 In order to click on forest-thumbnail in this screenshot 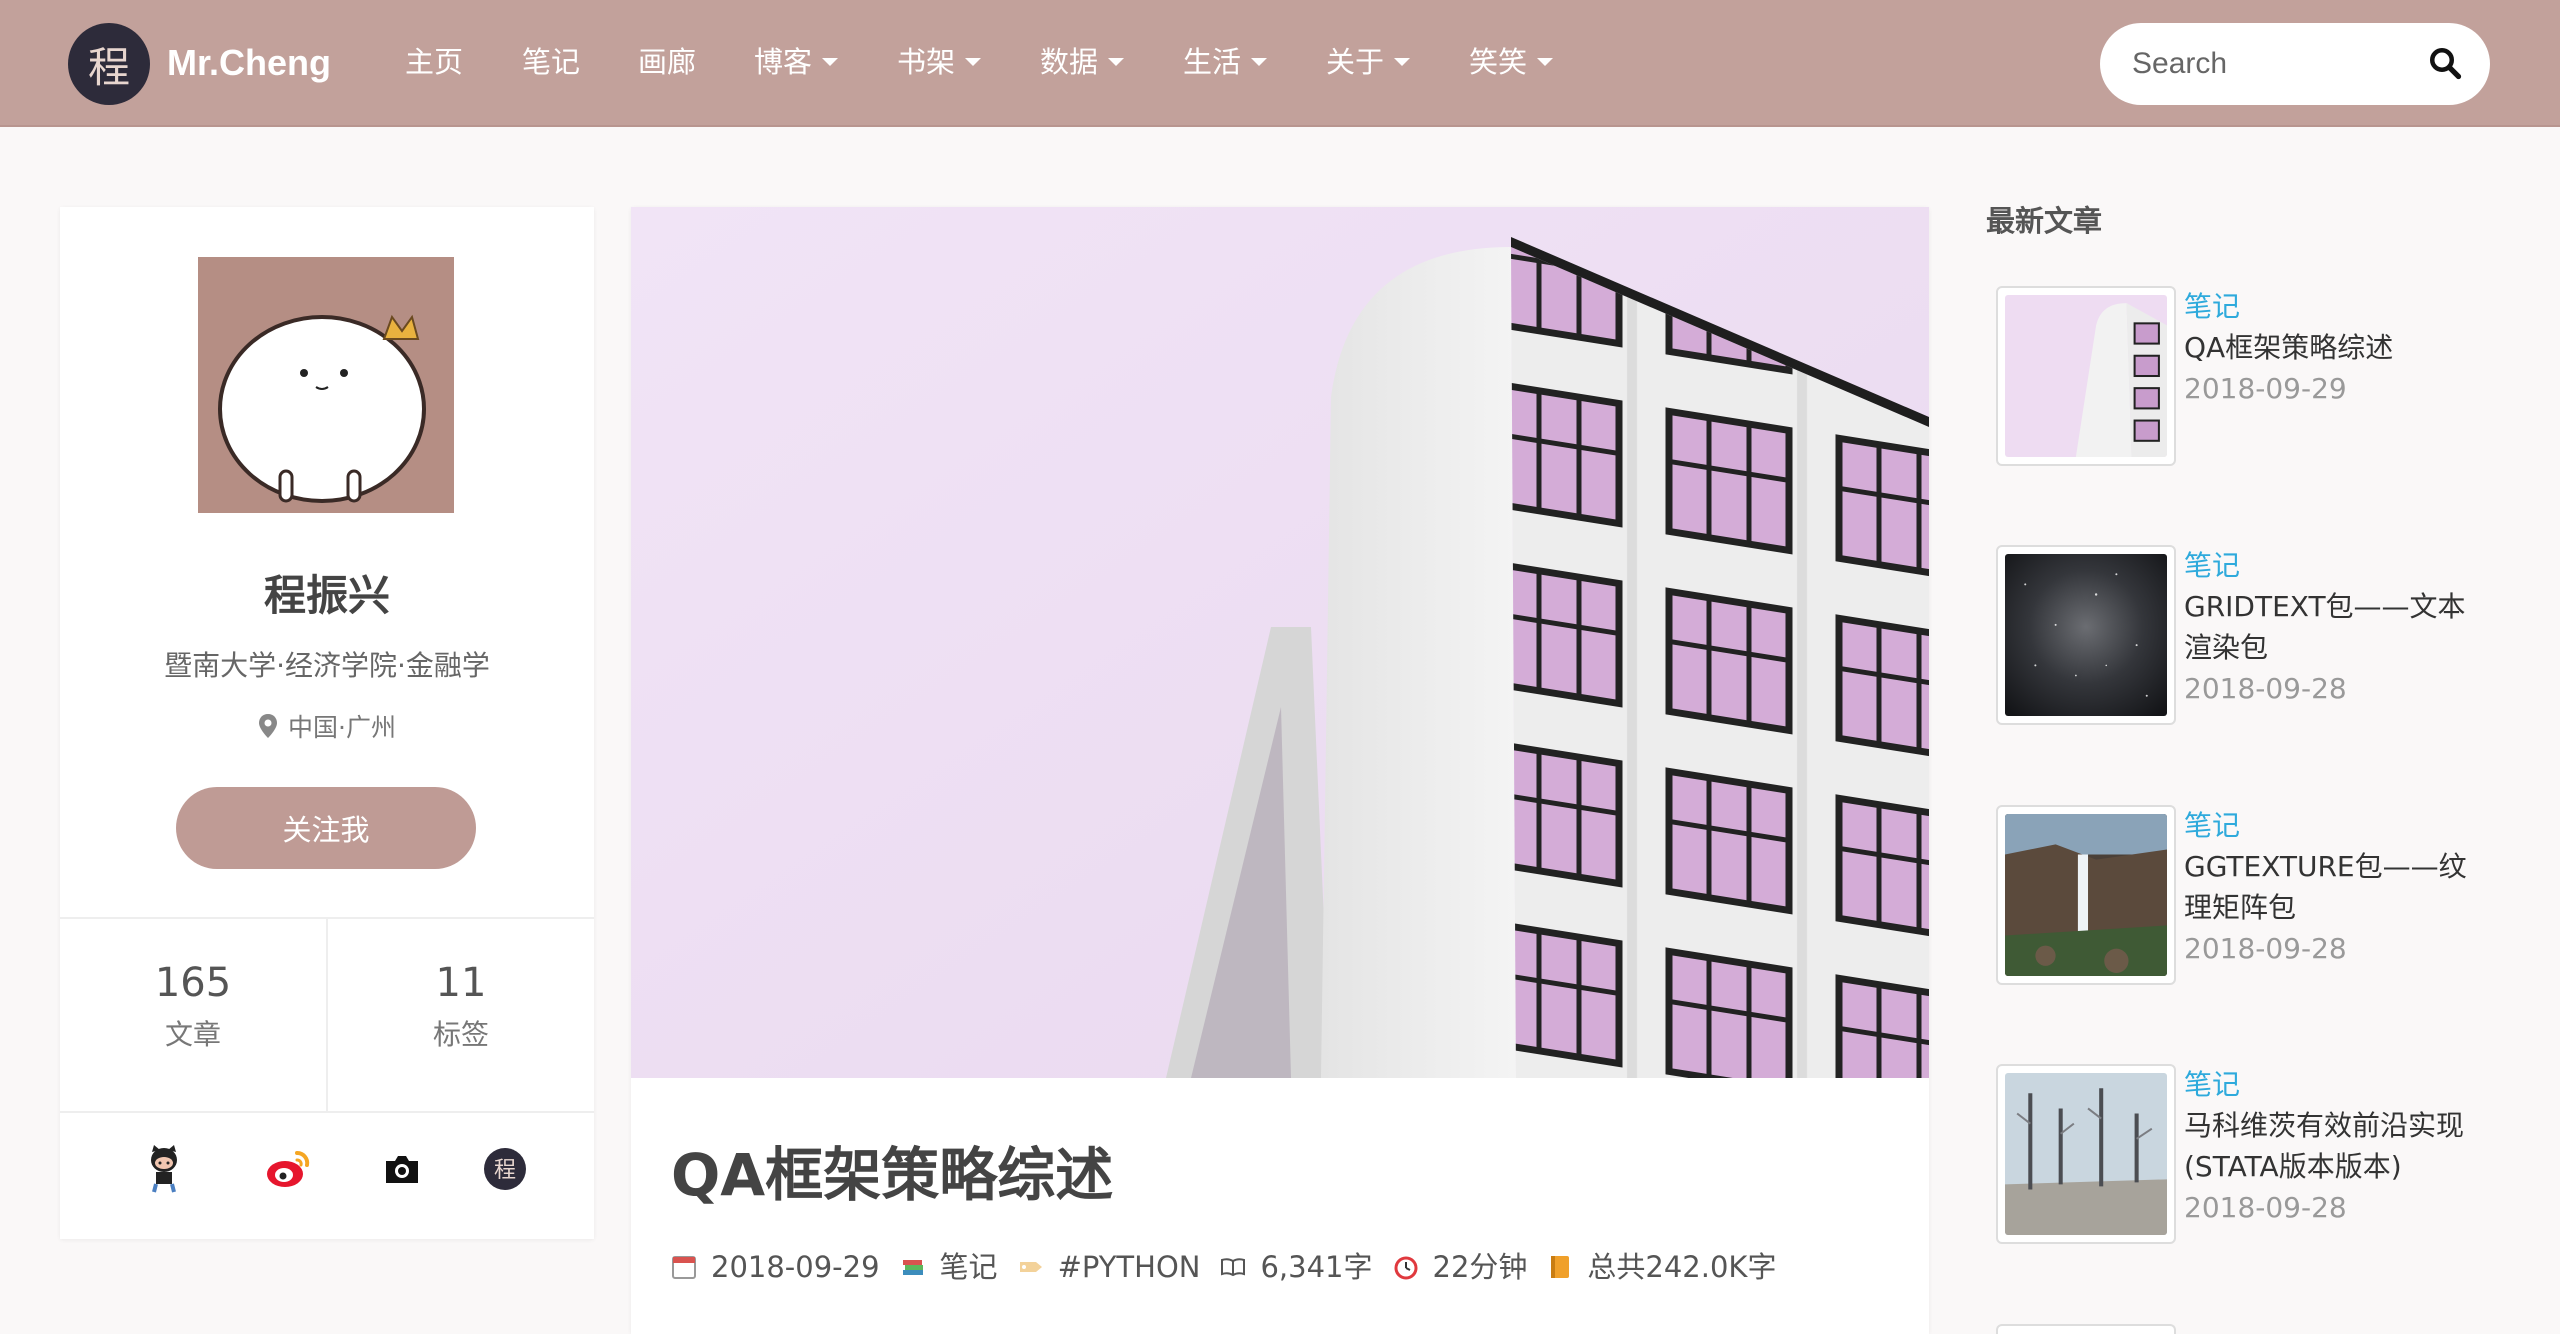, I will do `click(2086, 1154)`.